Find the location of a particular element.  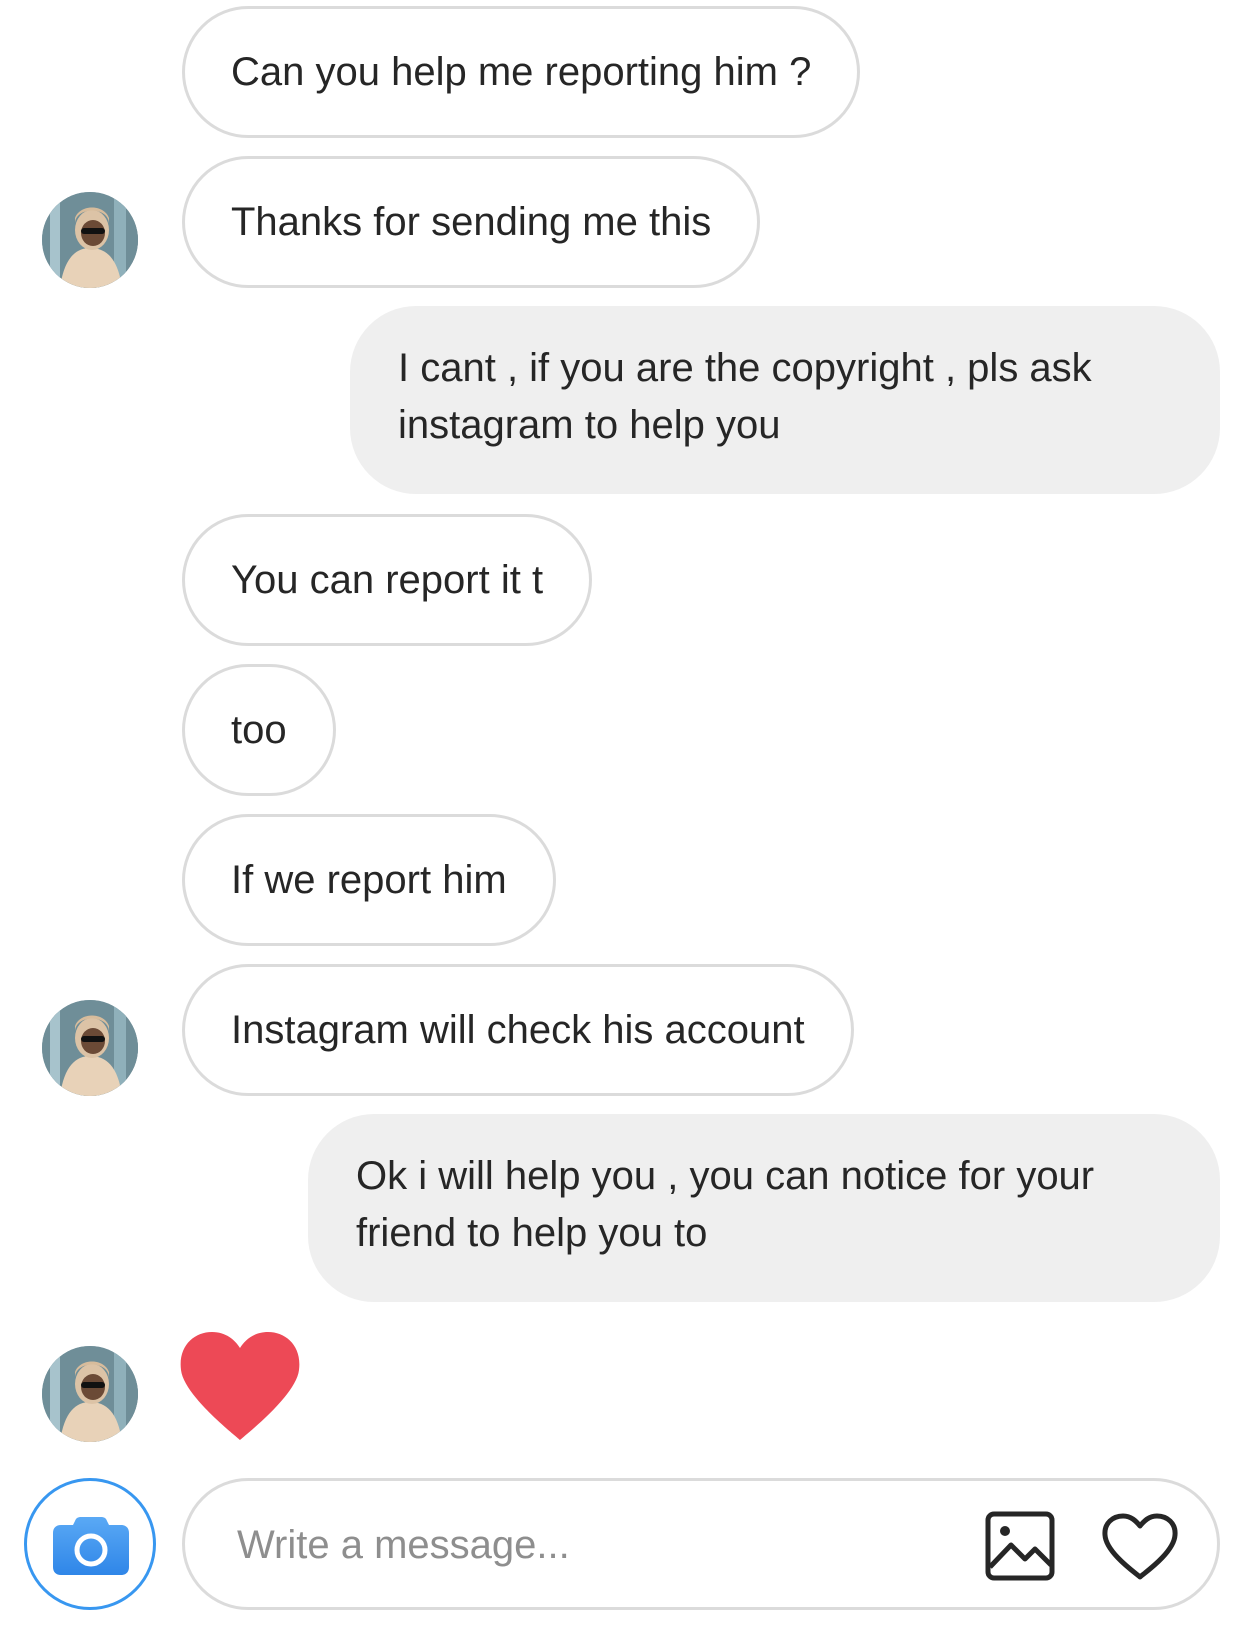

message-text: Instagram will check his account is located at coordinates (518, 1029).